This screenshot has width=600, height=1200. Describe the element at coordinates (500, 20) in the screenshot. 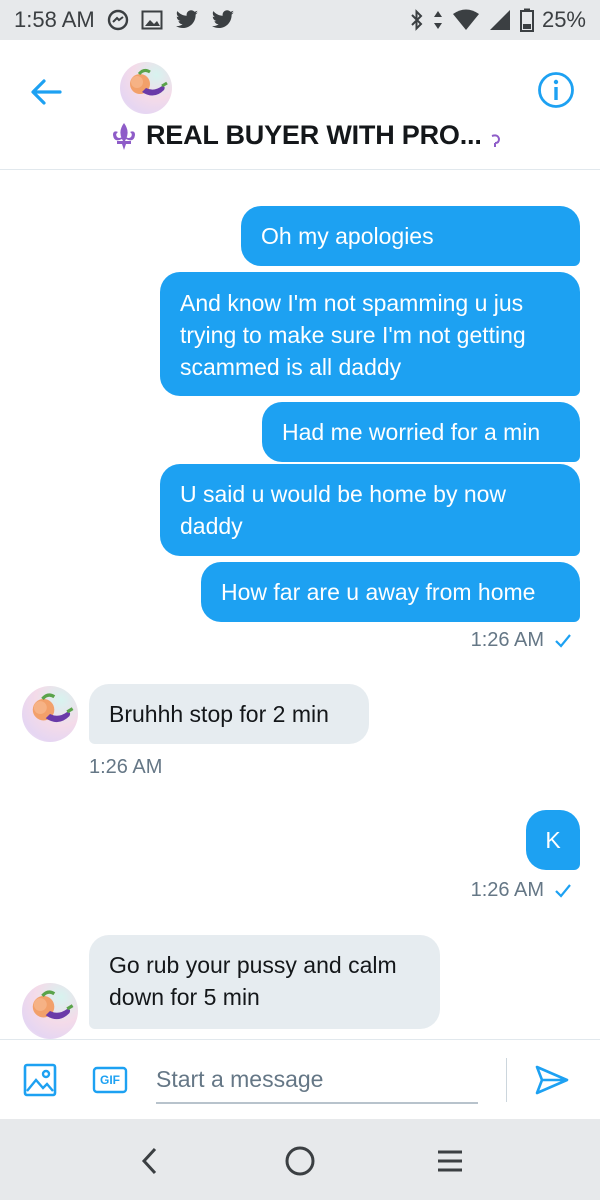

I see `signal-icon` at that location.